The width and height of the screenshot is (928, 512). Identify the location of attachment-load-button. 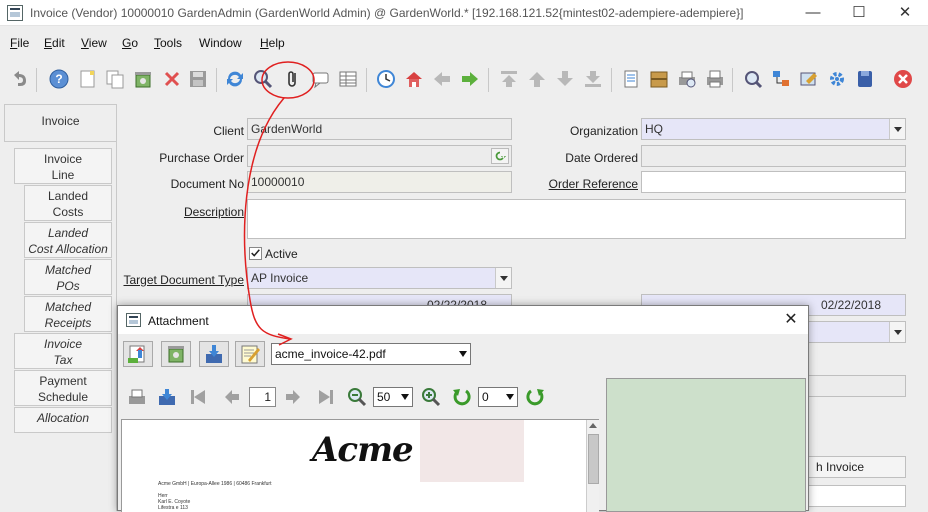
(138, 354).